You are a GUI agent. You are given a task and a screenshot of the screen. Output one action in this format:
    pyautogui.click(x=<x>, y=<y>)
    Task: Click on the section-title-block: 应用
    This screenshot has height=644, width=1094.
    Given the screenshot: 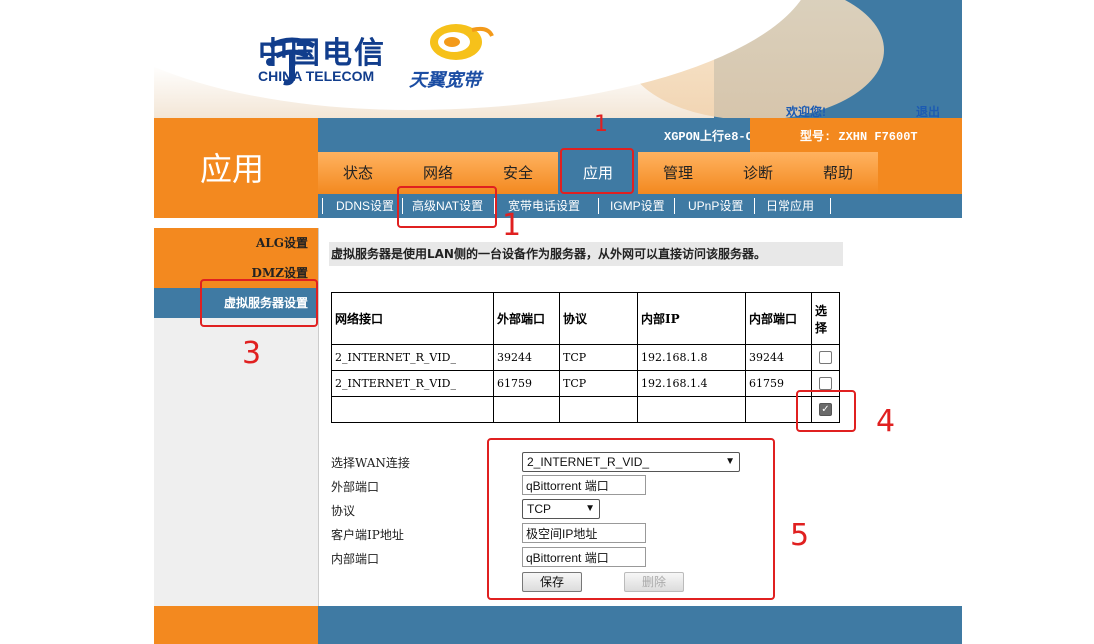 What is the action you would take?
    pyautogui.click(x=236, y=168)
    